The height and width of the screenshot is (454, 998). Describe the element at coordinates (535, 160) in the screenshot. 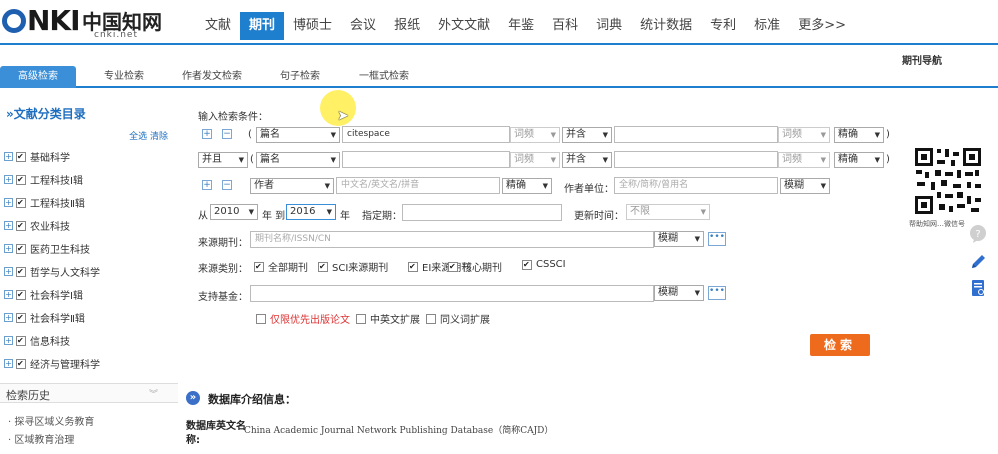

I see `freq-select-2: 词频 ▼` at that location.